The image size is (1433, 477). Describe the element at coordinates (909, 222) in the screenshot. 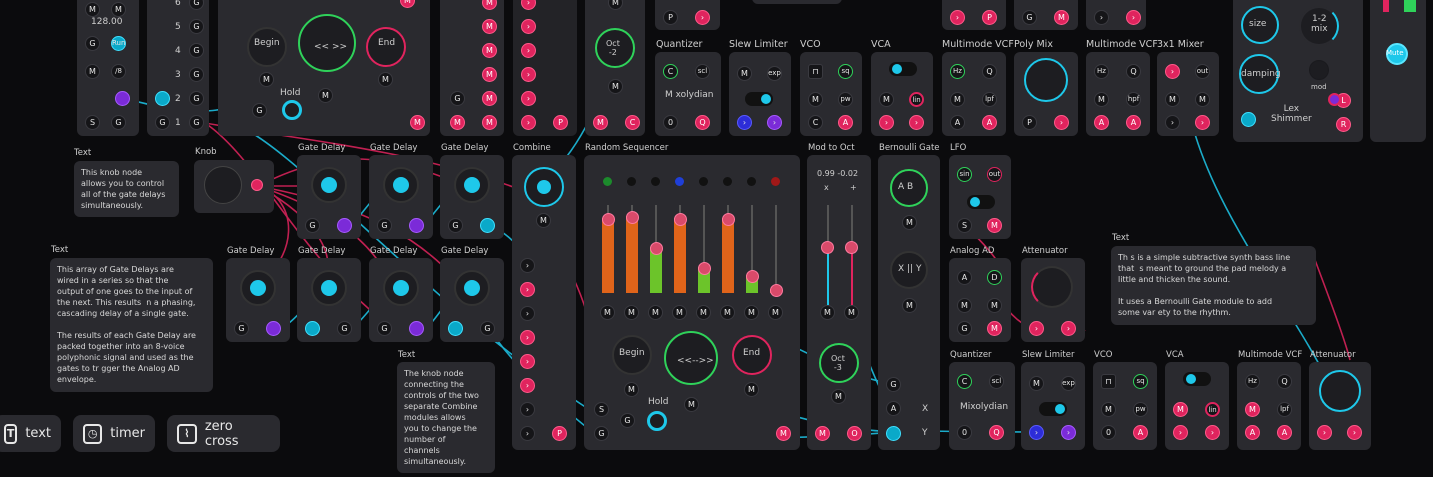

I see `bern-m: M` at that location.